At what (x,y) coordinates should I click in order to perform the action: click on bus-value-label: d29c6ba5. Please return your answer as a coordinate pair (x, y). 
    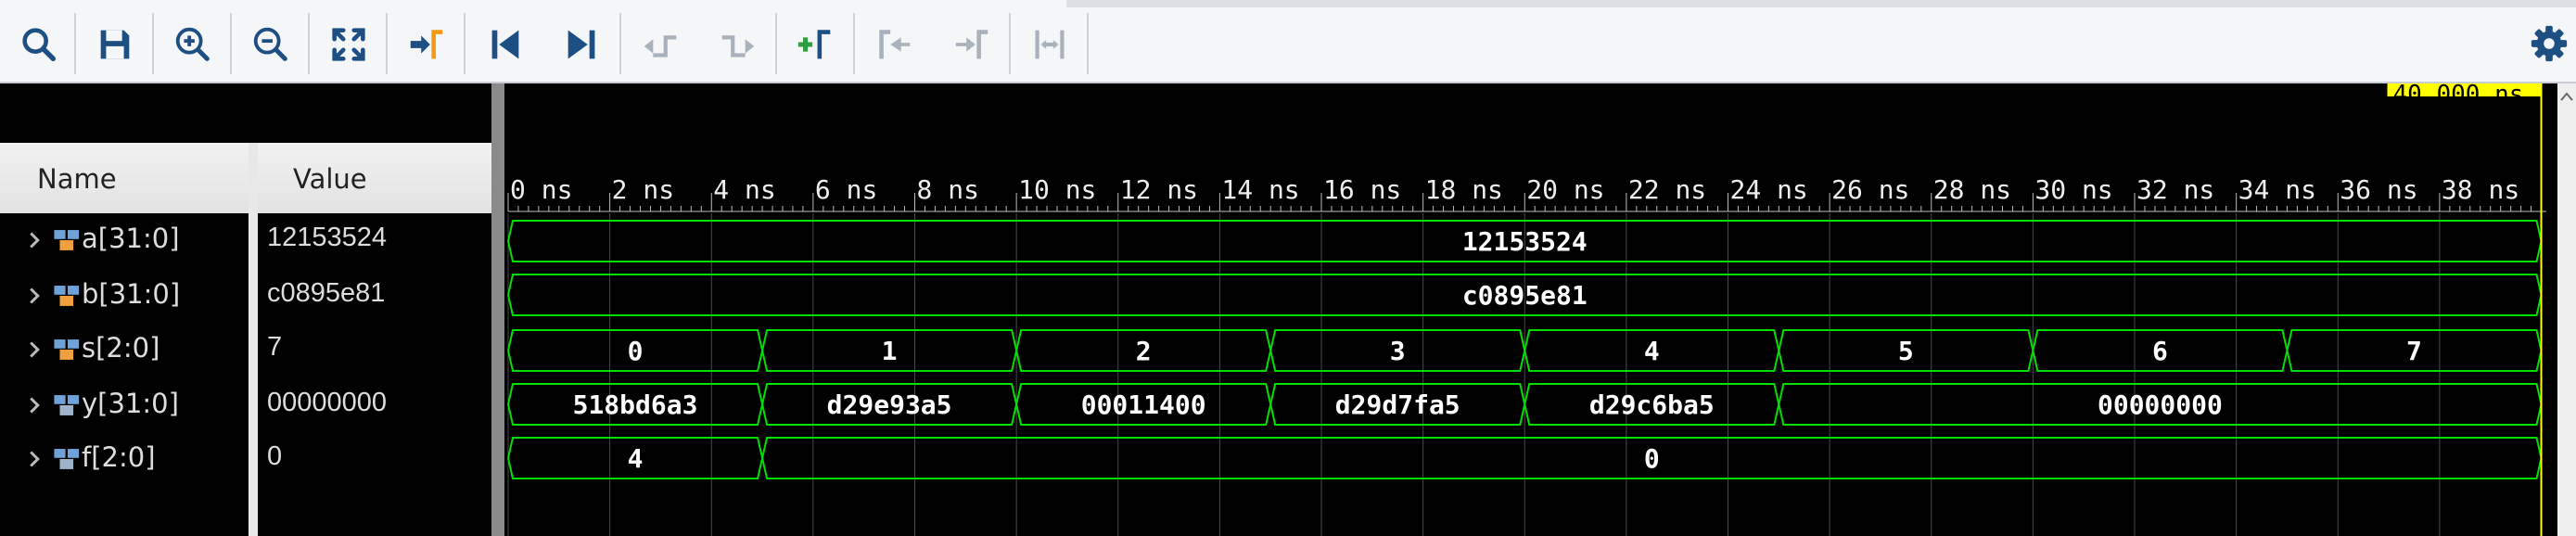
    Looking at the image, I should click on (1652, 404).